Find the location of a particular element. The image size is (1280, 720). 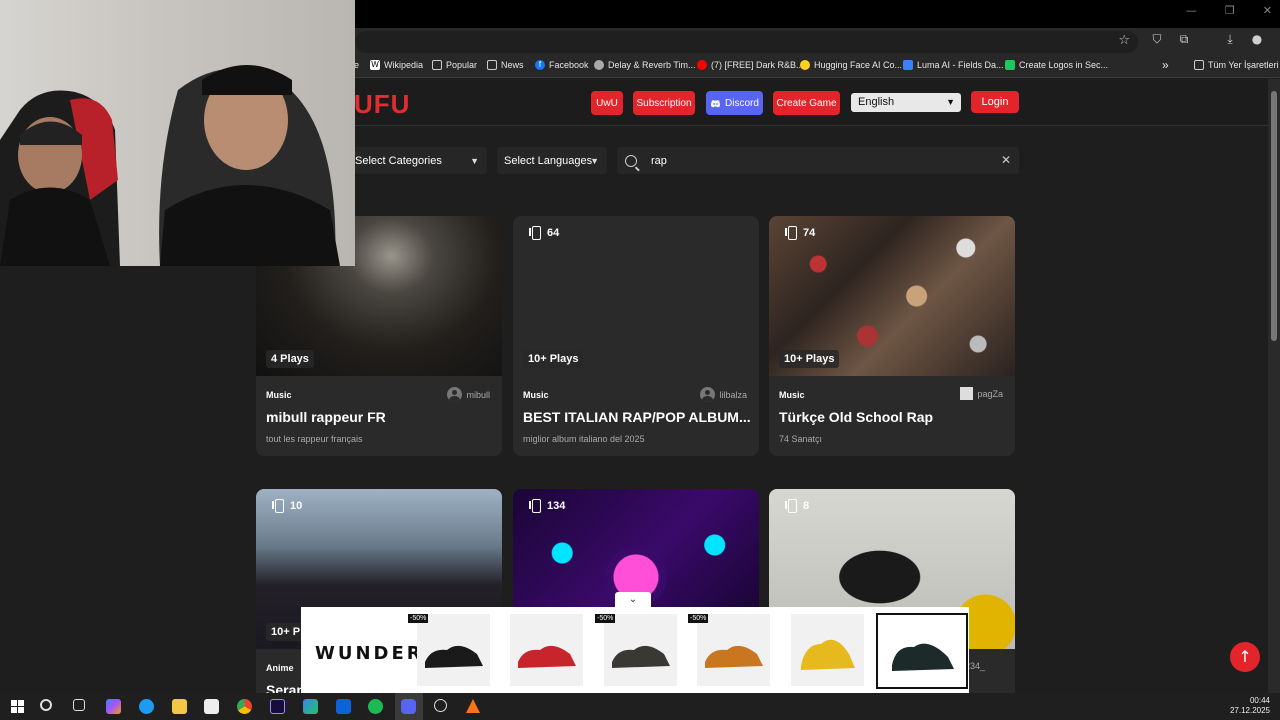

bookmark-label: News is located at coordinates (512, 65).